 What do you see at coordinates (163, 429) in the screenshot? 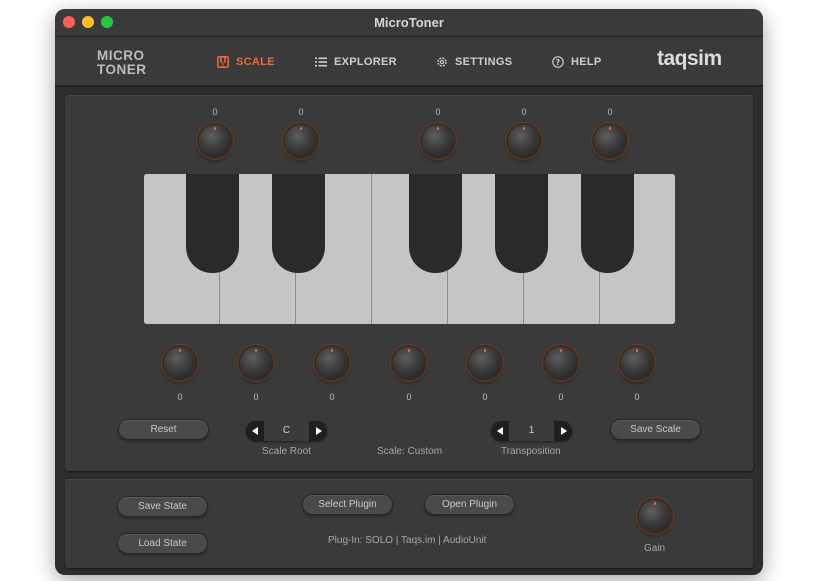
I see `reset-button: Reset` at bounding box center [163, 429].